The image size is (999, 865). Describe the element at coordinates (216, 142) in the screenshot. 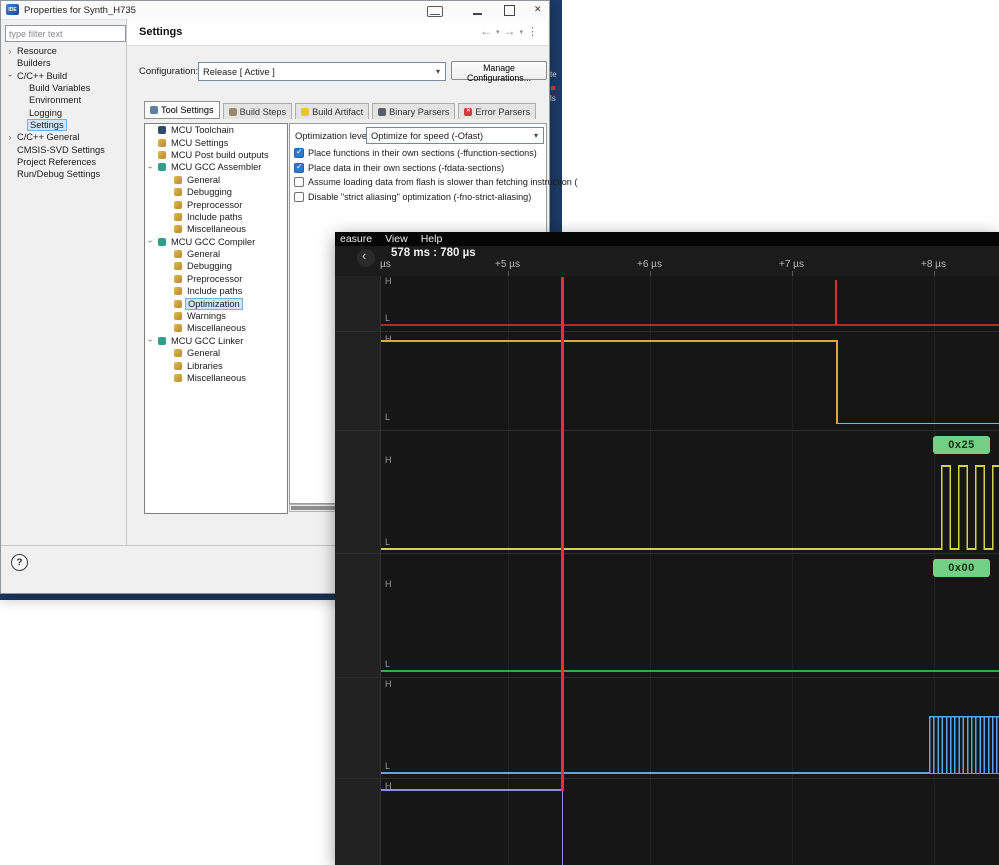

I see `tool-settings-tree-item: MCU Settings` at that location.